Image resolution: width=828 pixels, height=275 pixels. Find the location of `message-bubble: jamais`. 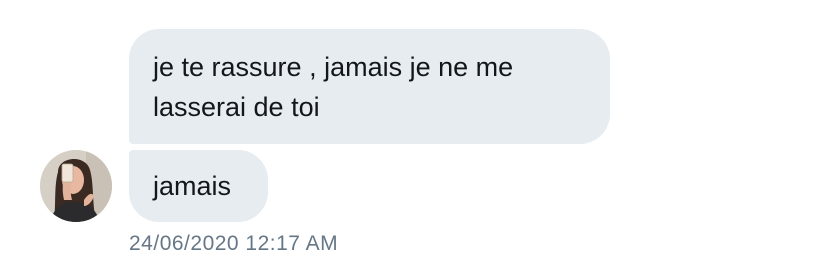

message-bubble: jamais is located at coordinates (198, 186).